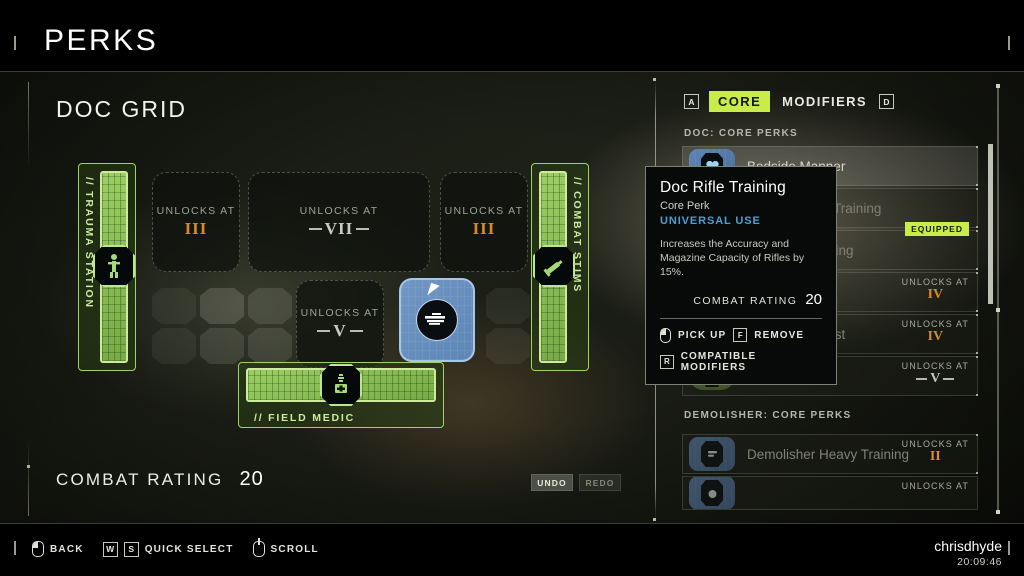  What do you see at coordinates (168, 549) in the screenshot?
I see `hint-quick-select: W S QUICK SELECT` at bounding box center [168, 549].